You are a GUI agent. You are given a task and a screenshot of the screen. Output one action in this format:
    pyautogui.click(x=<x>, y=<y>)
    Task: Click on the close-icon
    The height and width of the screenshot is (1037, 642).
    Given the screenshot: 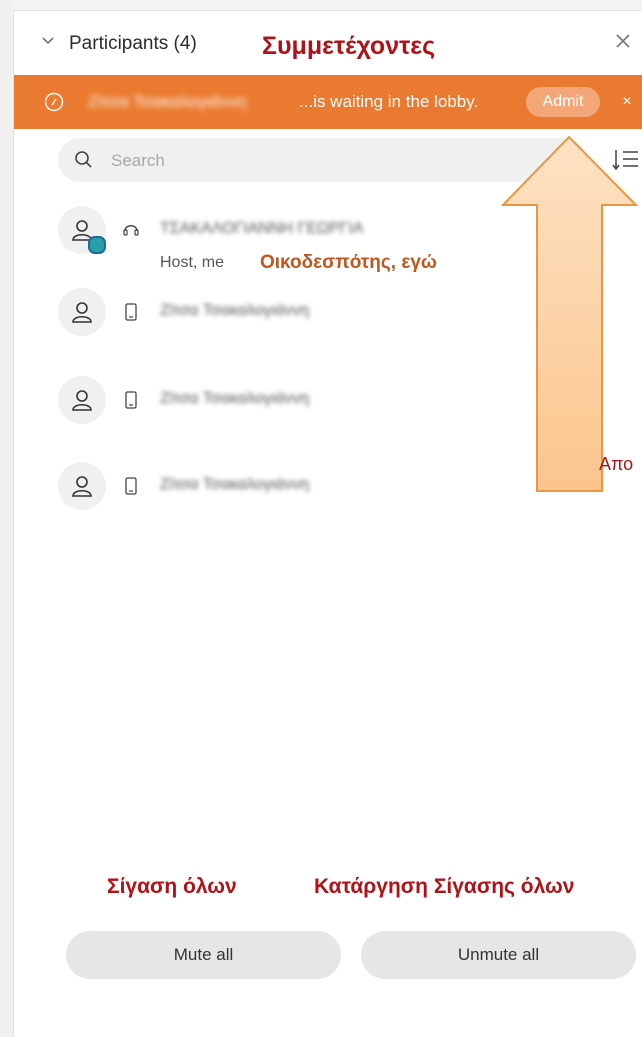 What is the action you would take?
    pyautogui.click(x=623, y=41)
    